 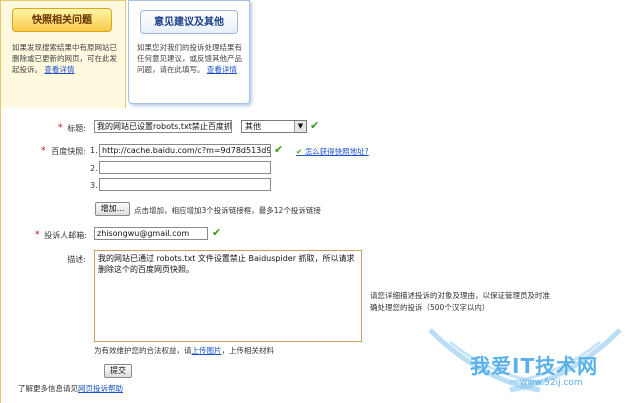 I want to click on email-input: zhisongwu@gmail.com, so click(x=151, y=233).